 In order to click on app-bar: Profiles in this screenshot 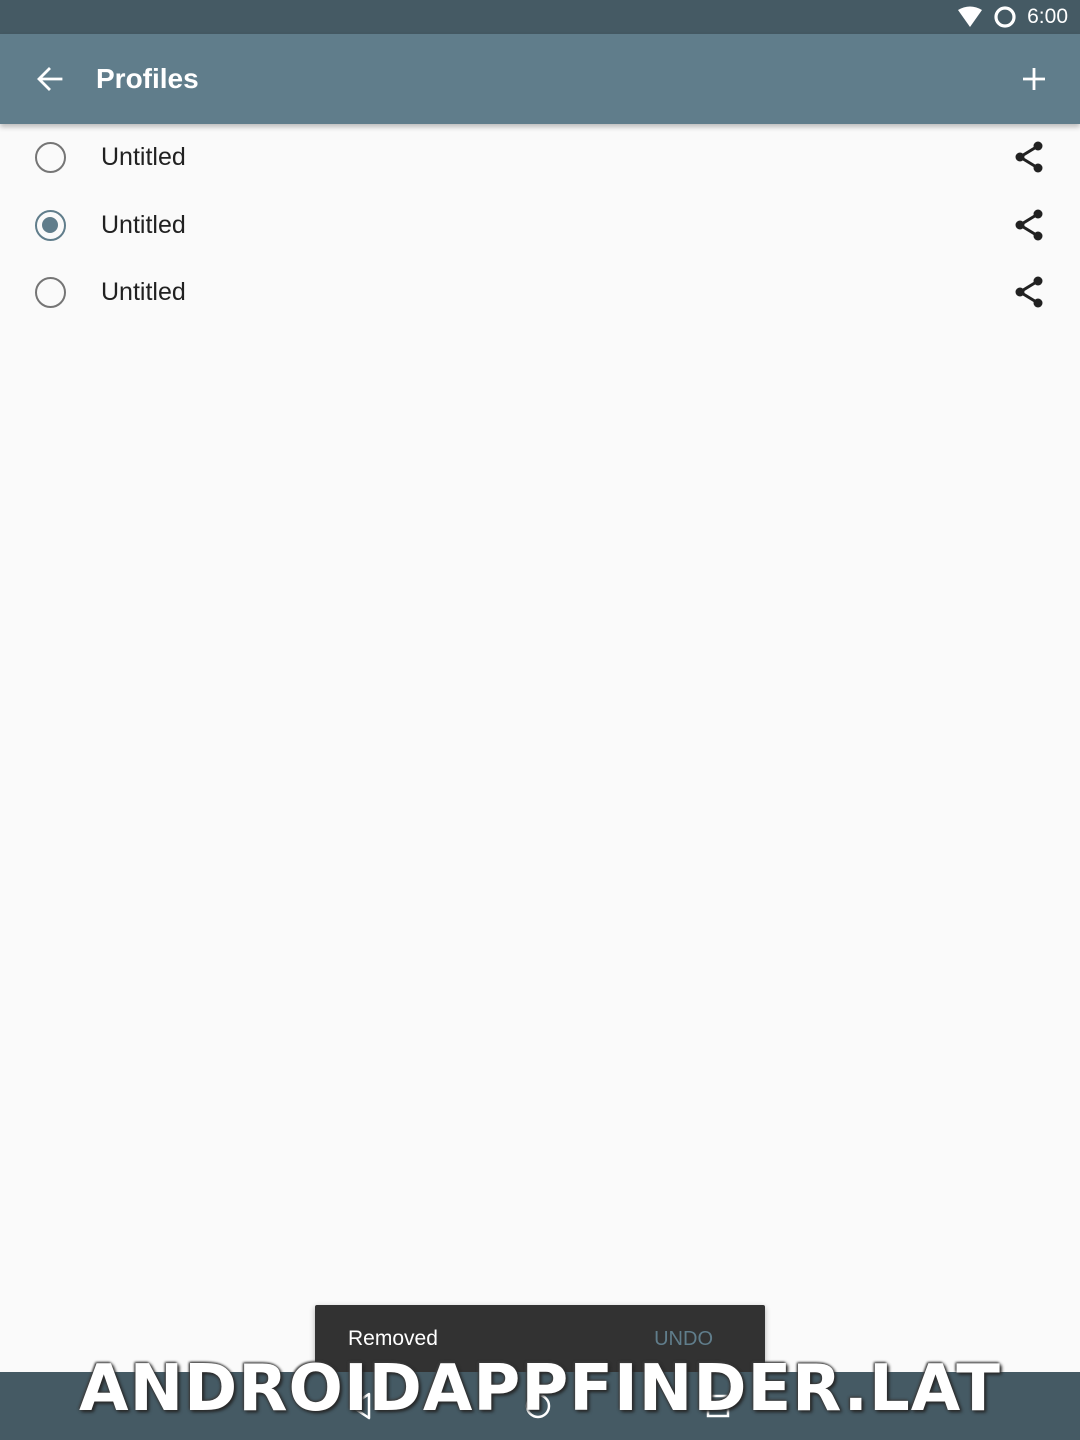, I will do `click(540, 79)`.